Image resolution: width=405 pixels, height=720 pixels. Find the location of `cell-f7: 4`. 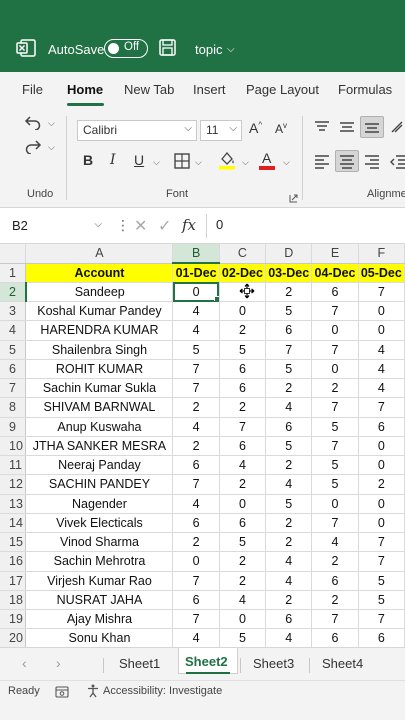

cell-f7: 4 is located at coordinates (381, 388).